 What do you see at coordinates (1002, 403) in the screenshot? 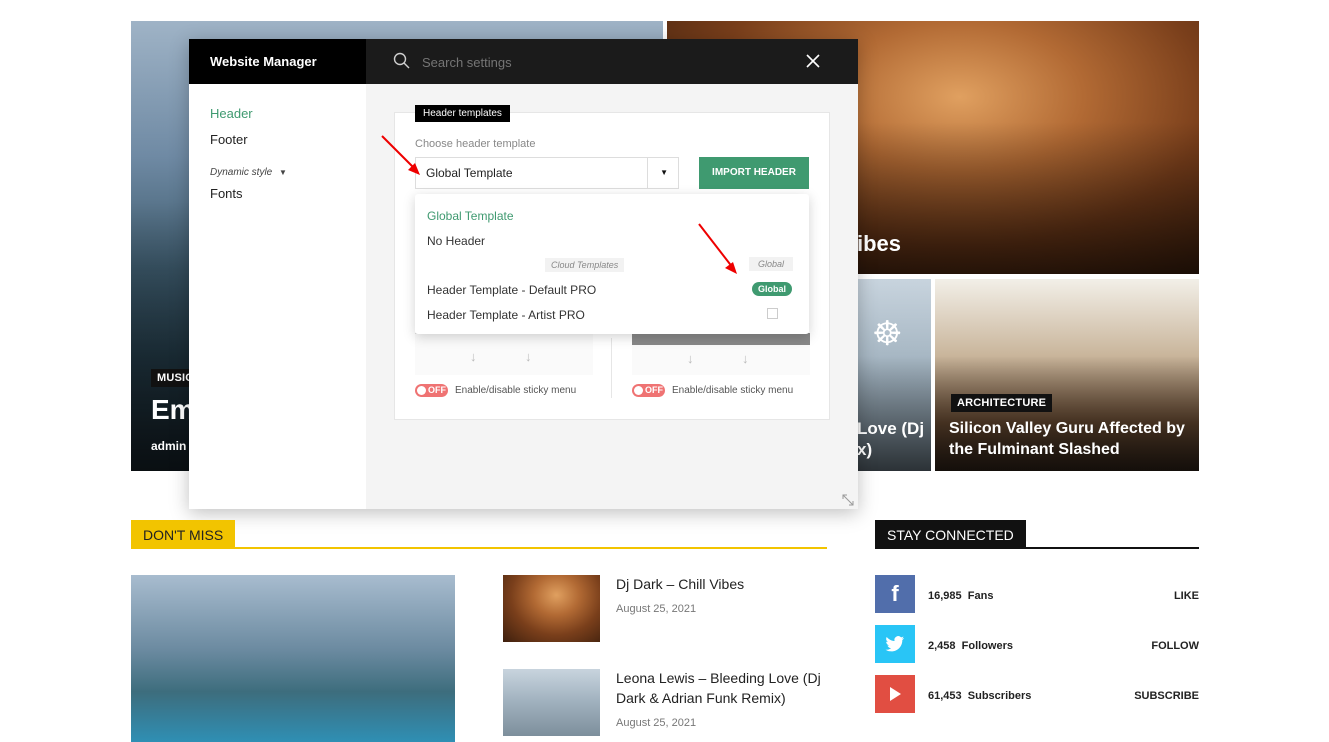
I see `category-tag: ARCHITECTURE` at bounding box center [1002, 403].